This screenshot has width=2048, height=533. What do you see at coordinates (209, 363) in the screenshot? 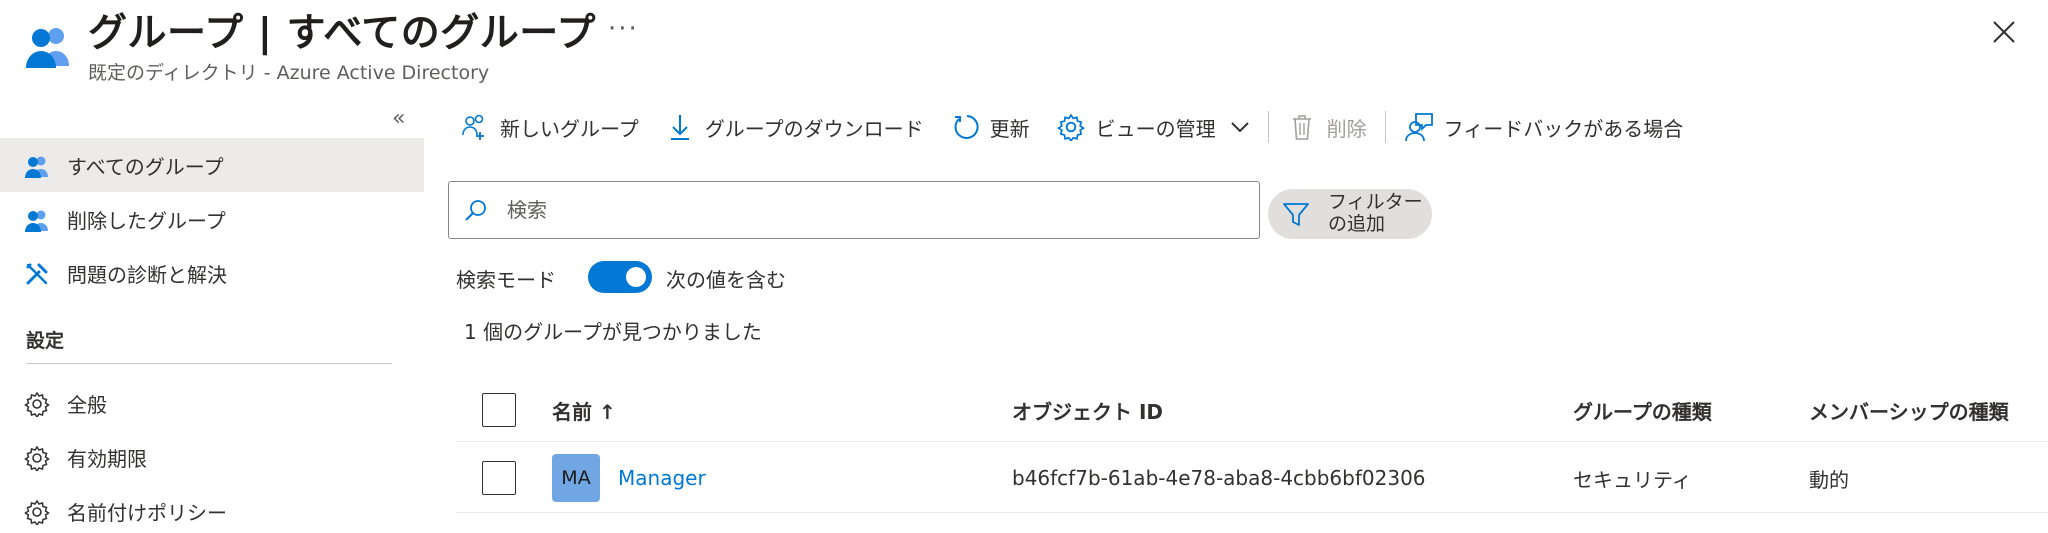
I see `section-divider` at bounding box center [209, 363].